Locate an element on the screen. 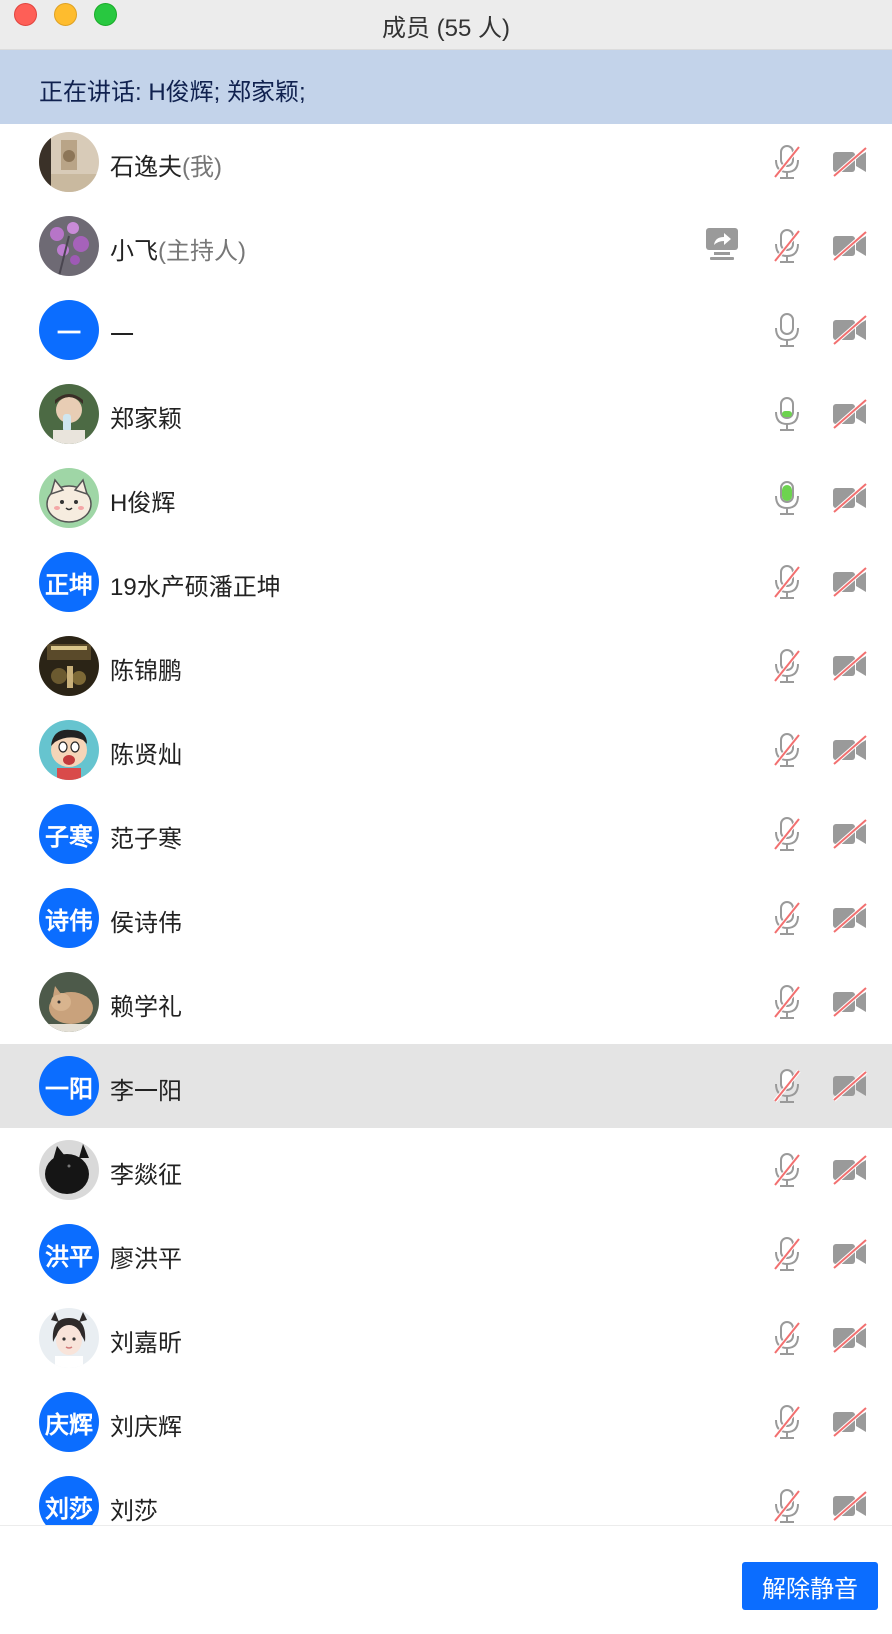 This screenshot has width=892, height=1634. member-name-text: 李一阳 is located at coordinates (146, 1091).